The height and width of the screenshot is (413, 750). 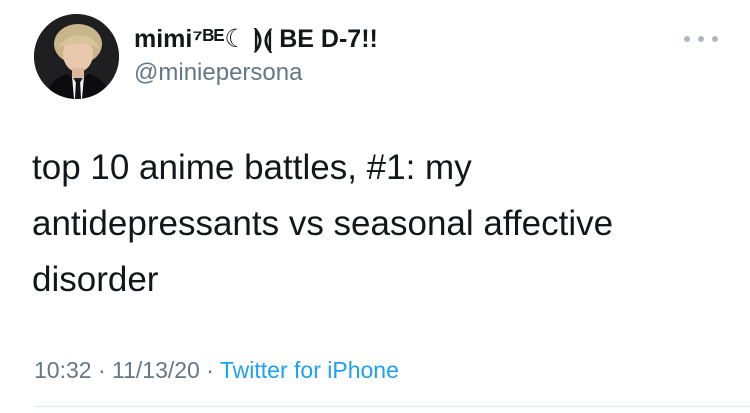 What do you see at coordinates (218, 73) in the screenshot?
I see `user-handle: @miniepersona` at bounding box center [218, 73].